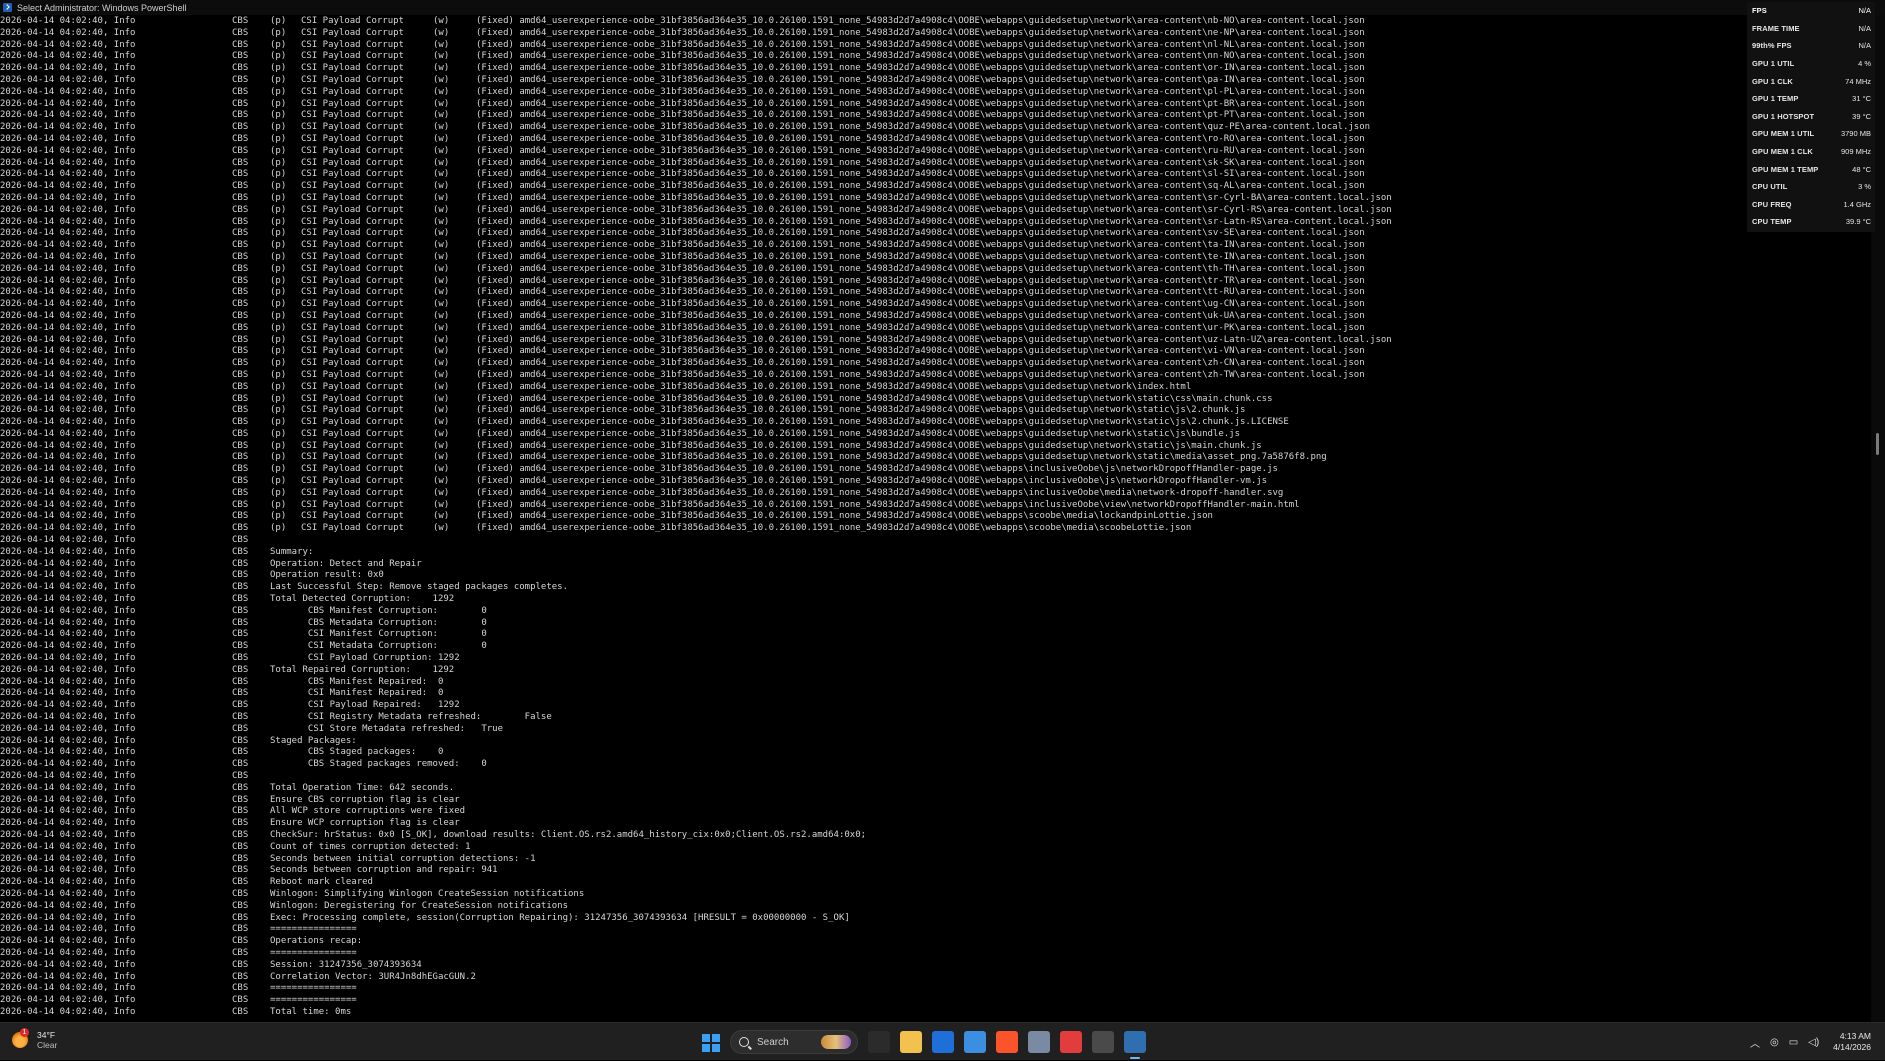 The image size is (1885, 1061). I want to click on overlay-label: 99th% FPS, so click(1772, 46).